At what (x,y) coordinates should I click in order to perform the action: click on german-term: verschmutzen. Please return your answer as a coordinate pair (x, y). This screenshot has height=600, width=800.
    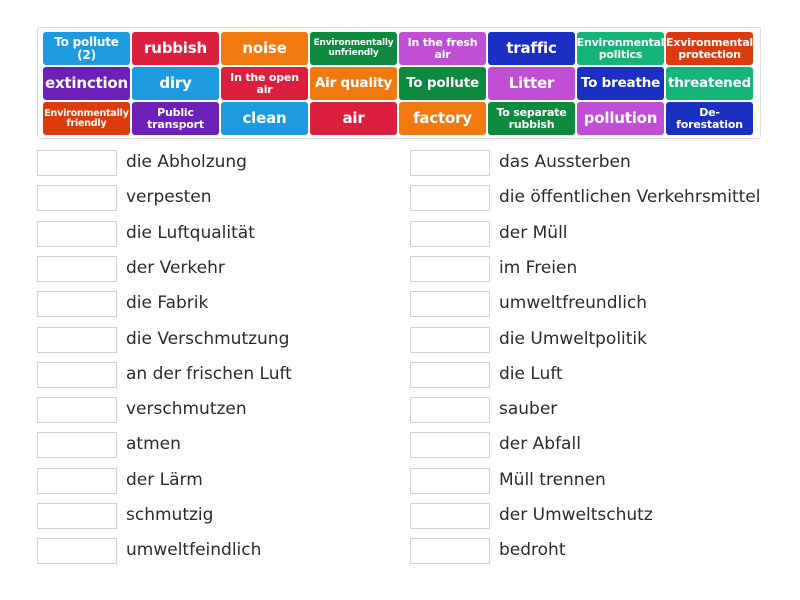
    Looking at the image, I should click on (186, 409).